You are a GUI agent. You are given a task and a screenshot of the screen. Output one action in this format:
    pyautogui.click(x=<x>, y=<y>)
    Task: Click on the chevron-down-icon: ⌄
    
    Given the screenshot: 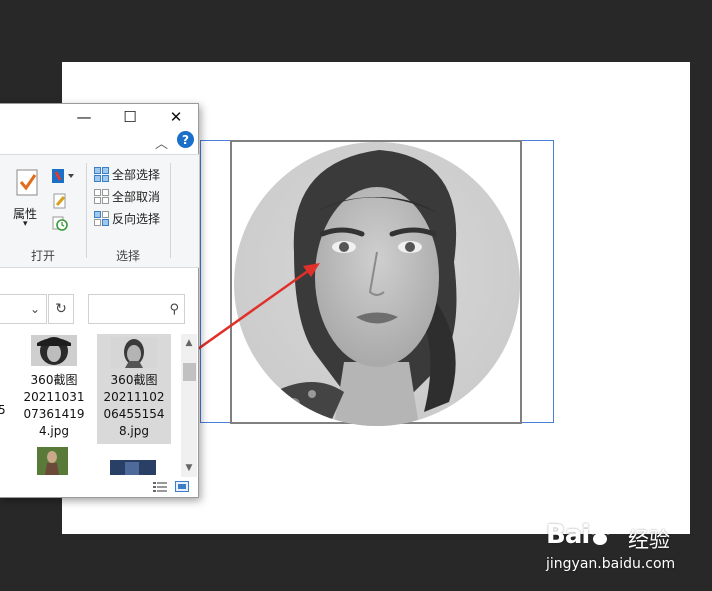 What is the action you would take?
    pyautogui.click(x=35, y=309)
    